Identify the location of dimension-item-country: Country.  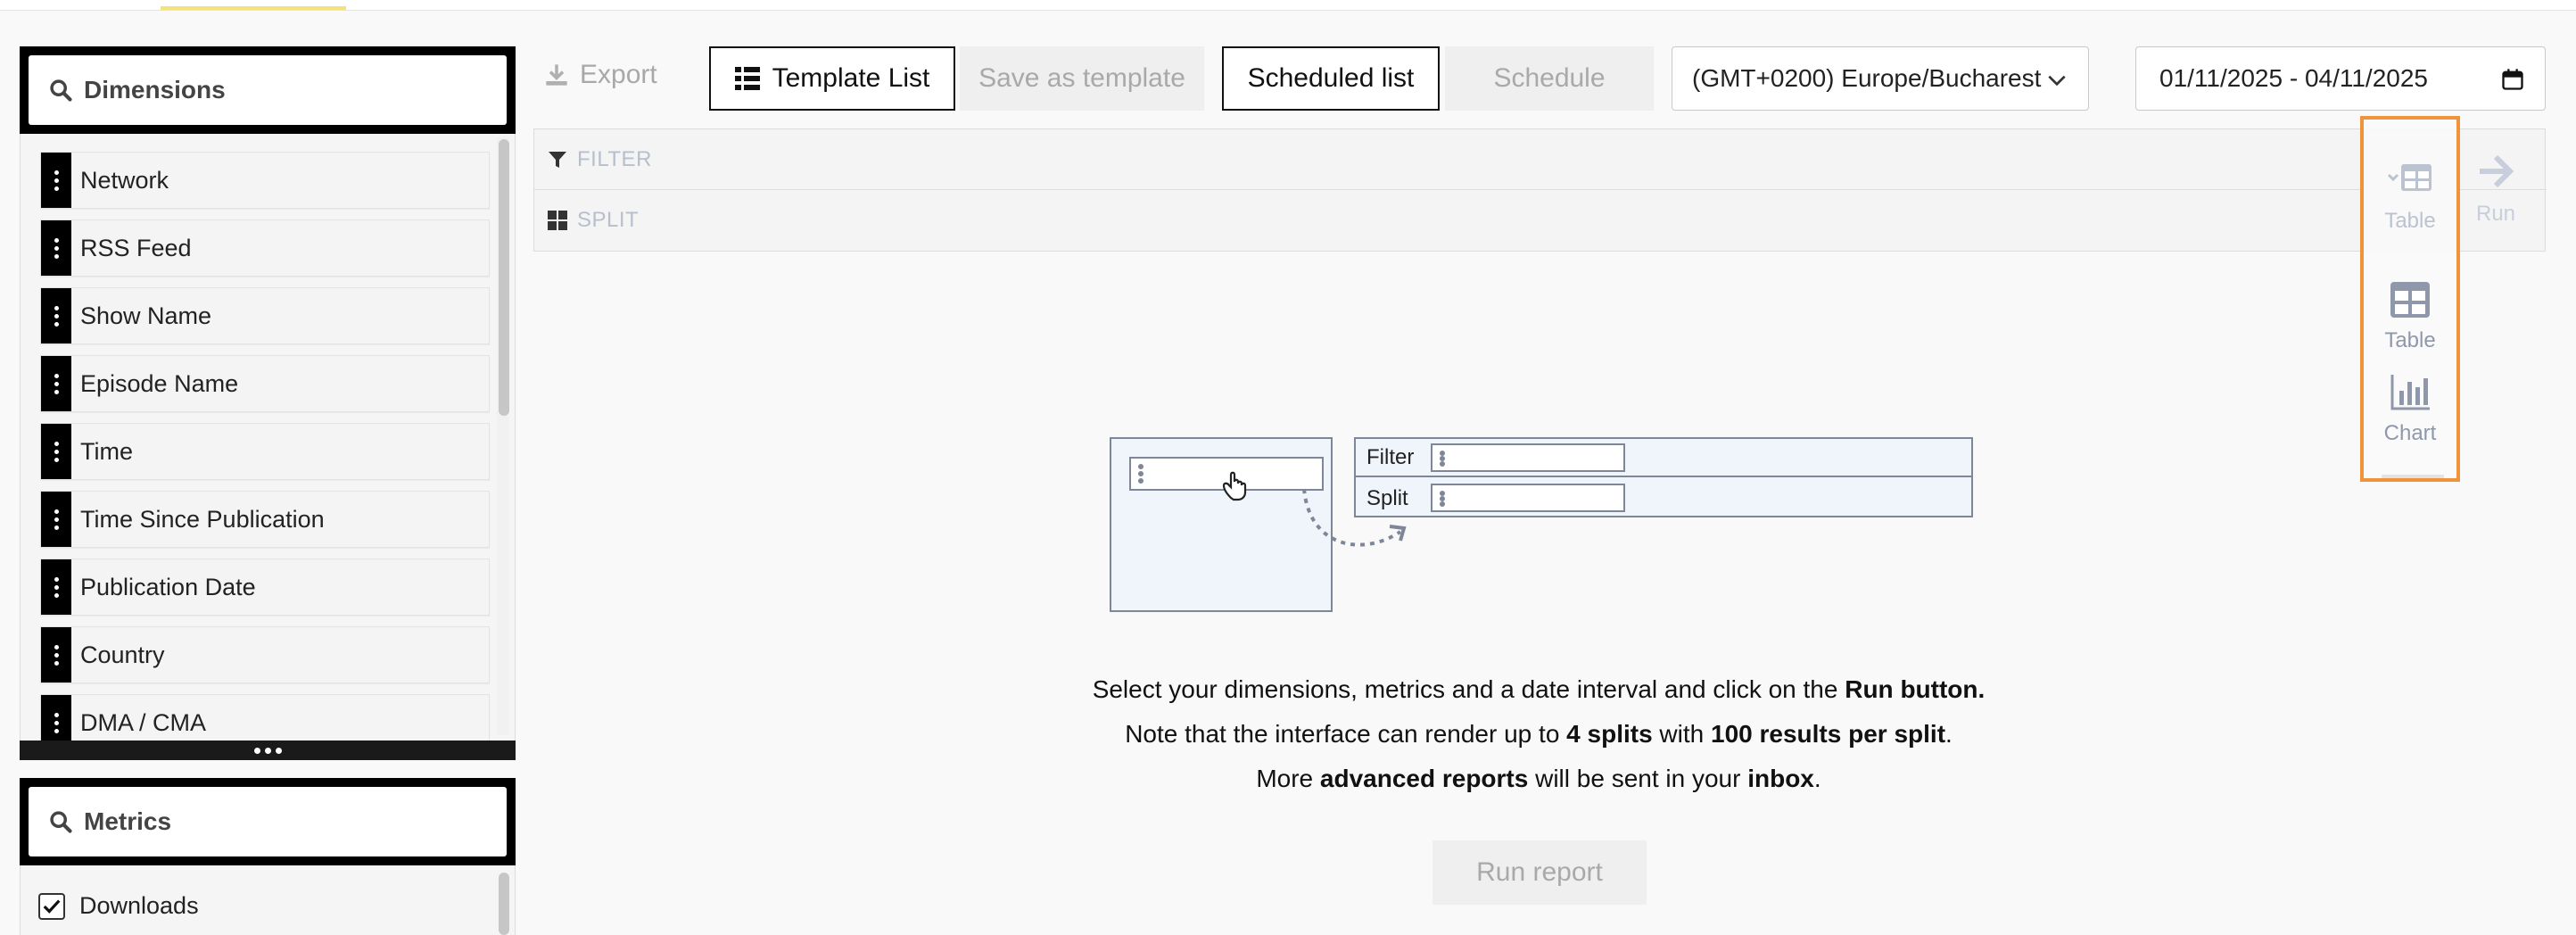
(265, 654).